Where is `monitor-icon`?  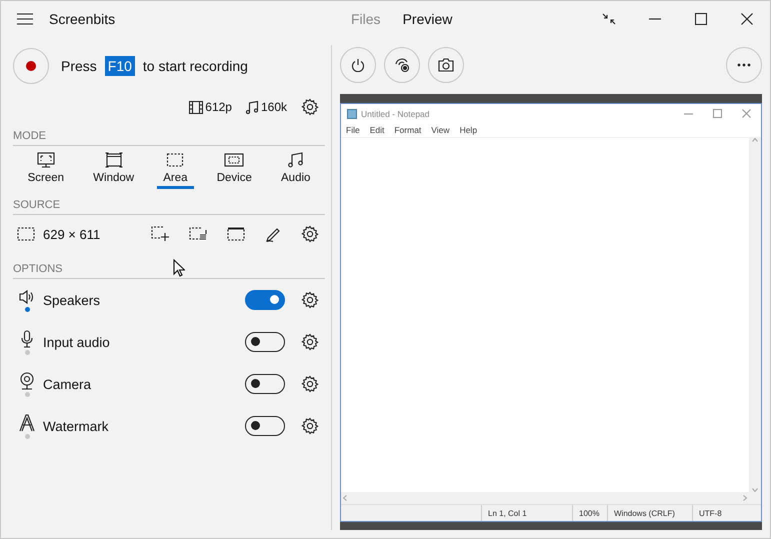 monitor-icon is located at coordinates (45, 160).